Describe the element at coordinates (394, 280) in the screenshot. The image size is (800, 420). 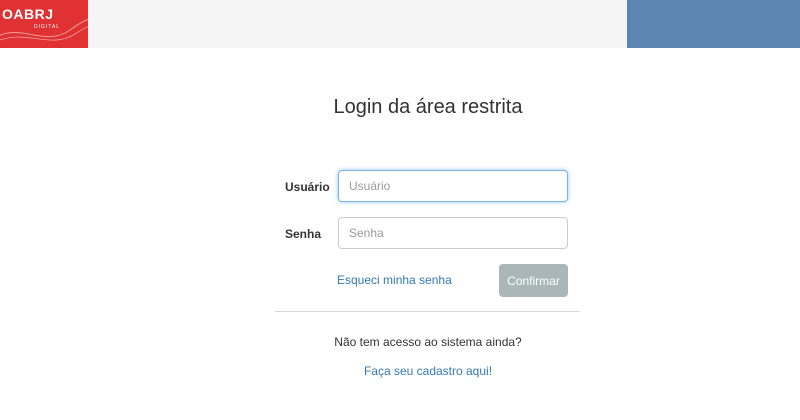
I see `forgot-password-link: Esqueci minha senha` at that location.